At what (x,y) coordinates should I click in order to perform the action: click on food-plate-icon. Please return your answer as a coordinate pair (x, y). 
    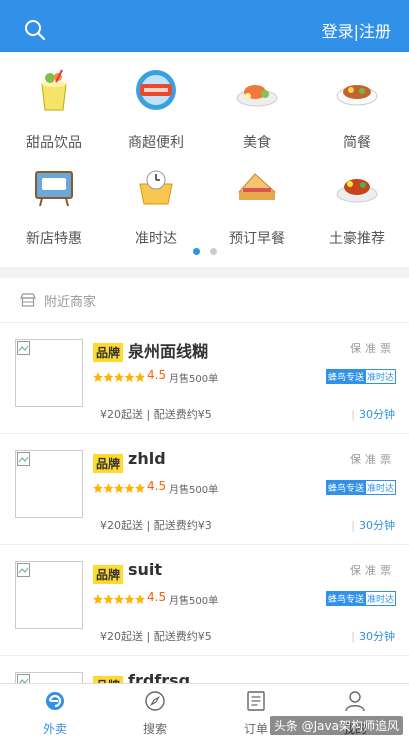
    Looking at the image, I should click on (257, 96).